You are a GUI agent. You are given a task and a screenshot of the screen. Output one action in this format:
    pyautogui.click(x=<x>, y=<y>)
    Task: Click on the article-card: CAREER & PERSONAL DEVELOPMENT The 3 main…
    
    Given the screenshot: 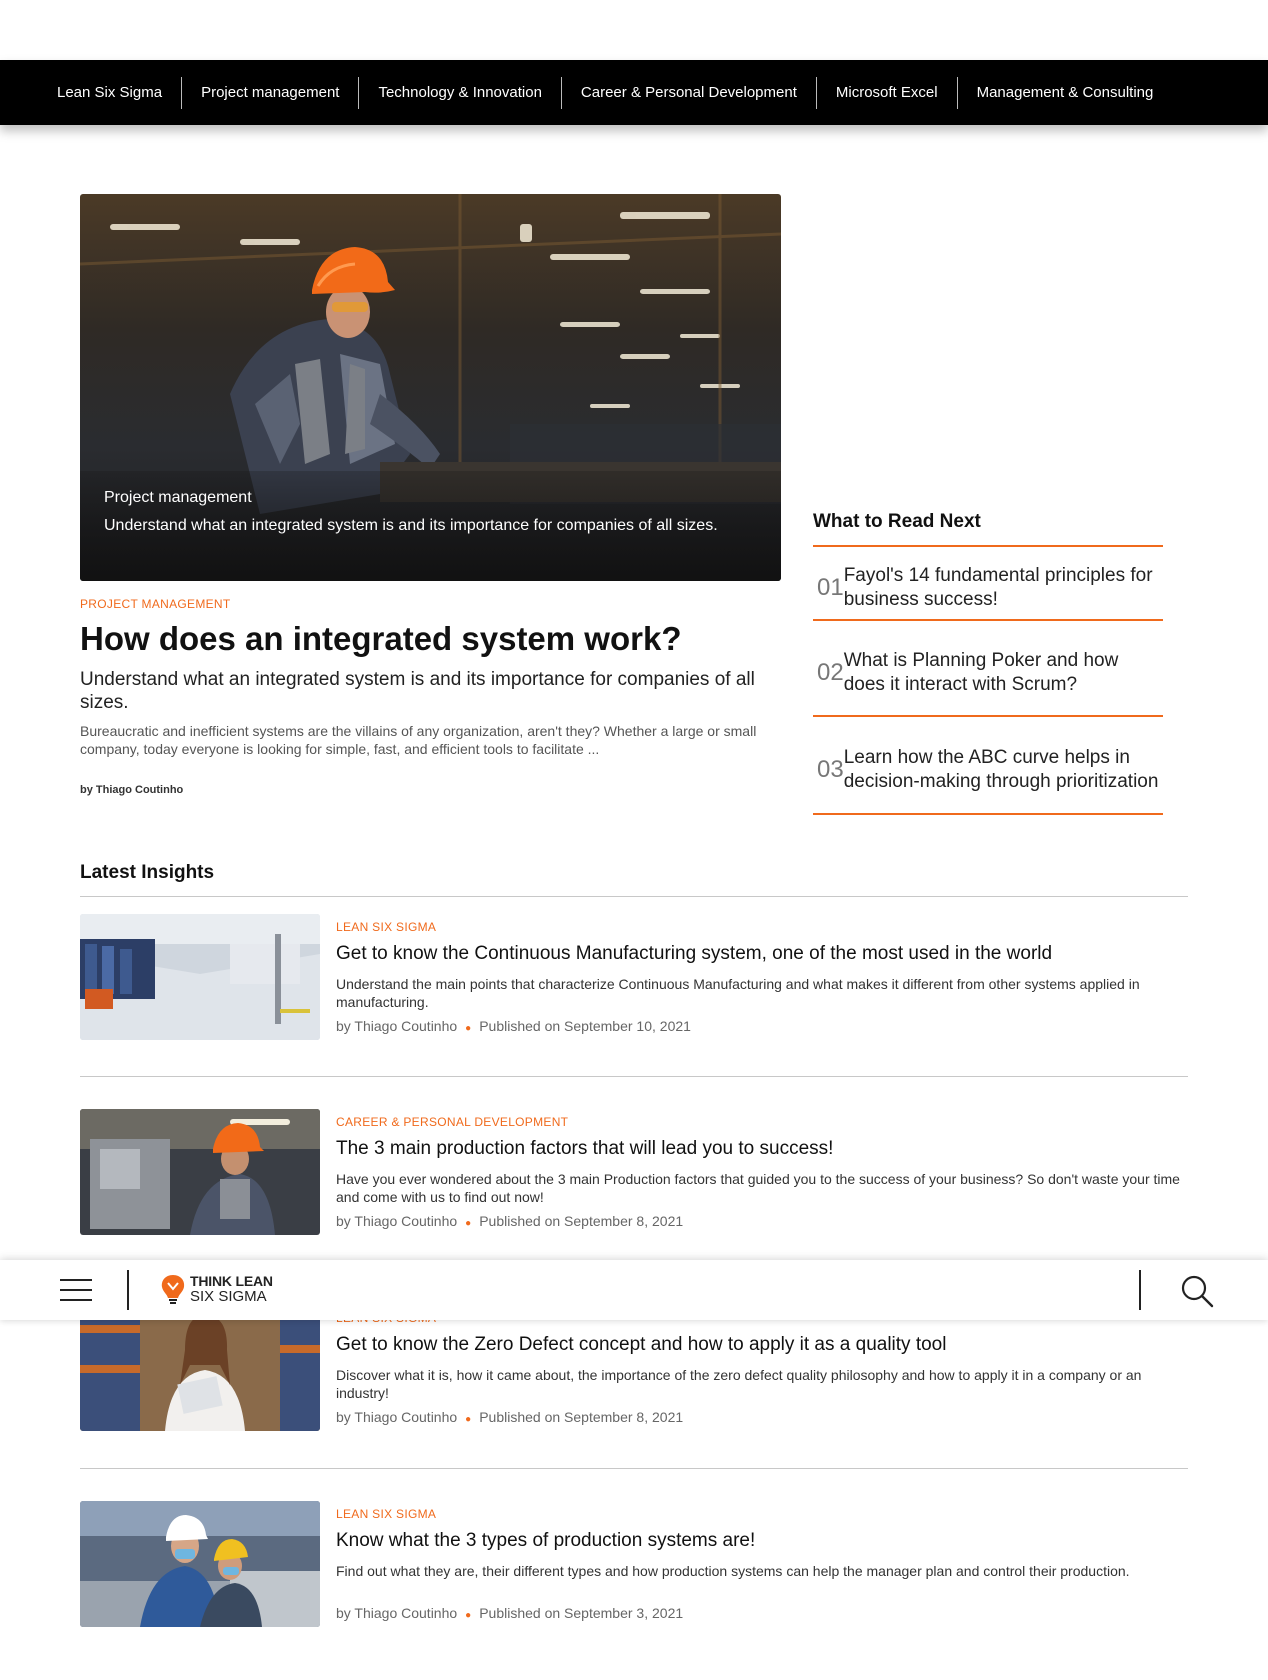 What is the action you would take?
    pyautogui.click(x=634, y=1173)
    